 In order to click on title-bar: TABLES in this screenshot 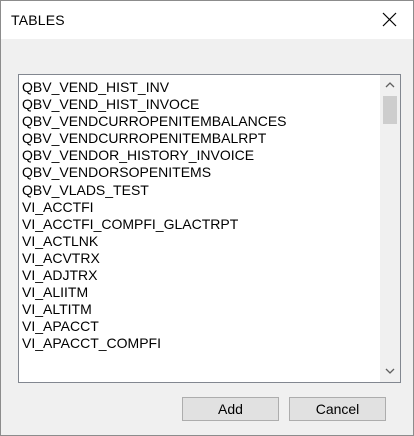, I will do `click(207, 20)`.